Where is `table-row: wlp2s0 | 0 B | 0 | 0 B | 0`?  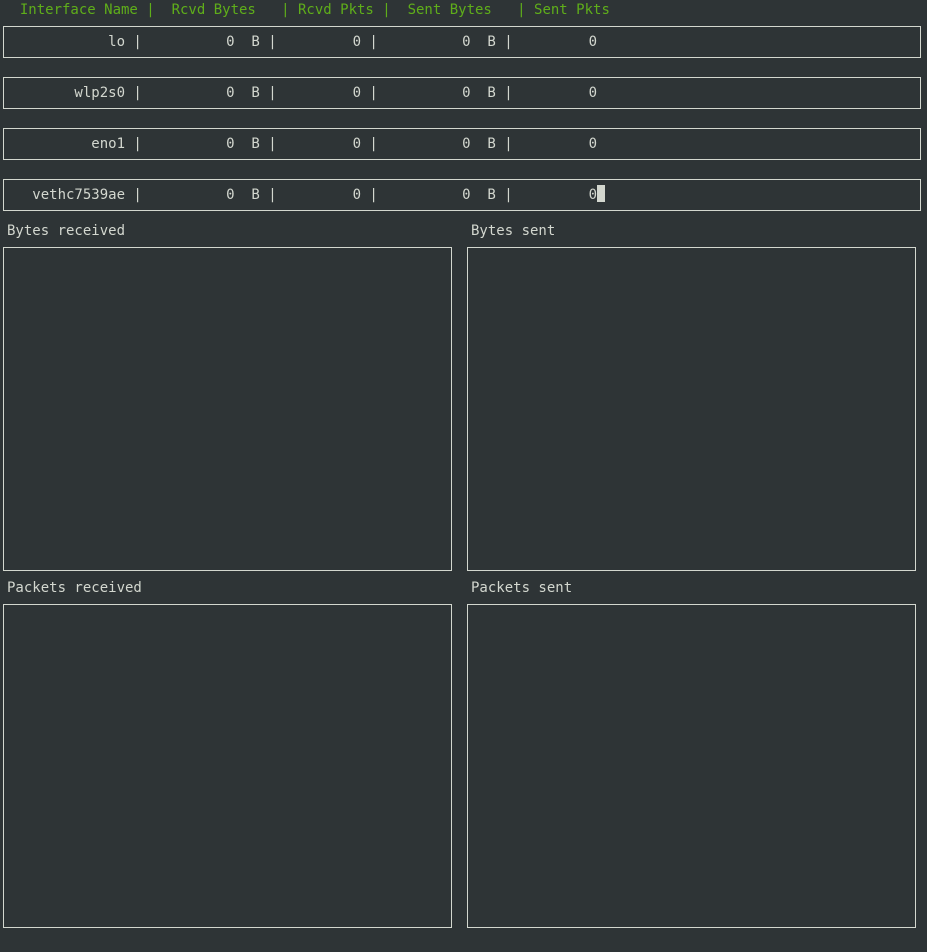 table-row: wlp2s0 | 0 B | 0 | 0 B | 0 is located at coordinates (462, 93).